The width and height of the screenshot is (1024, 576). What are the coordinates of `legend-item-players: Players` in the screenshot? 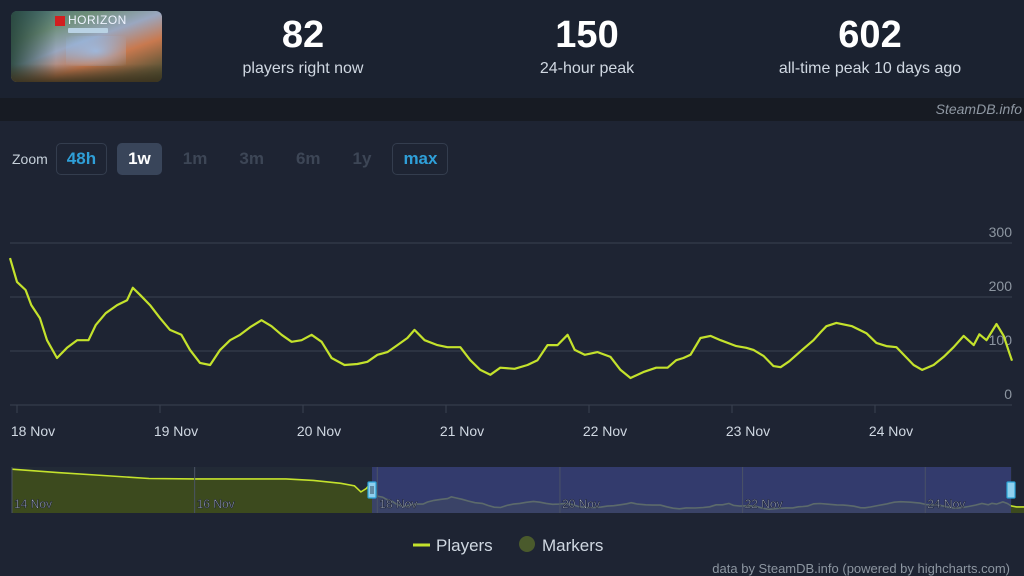 It's located at (453, 545).